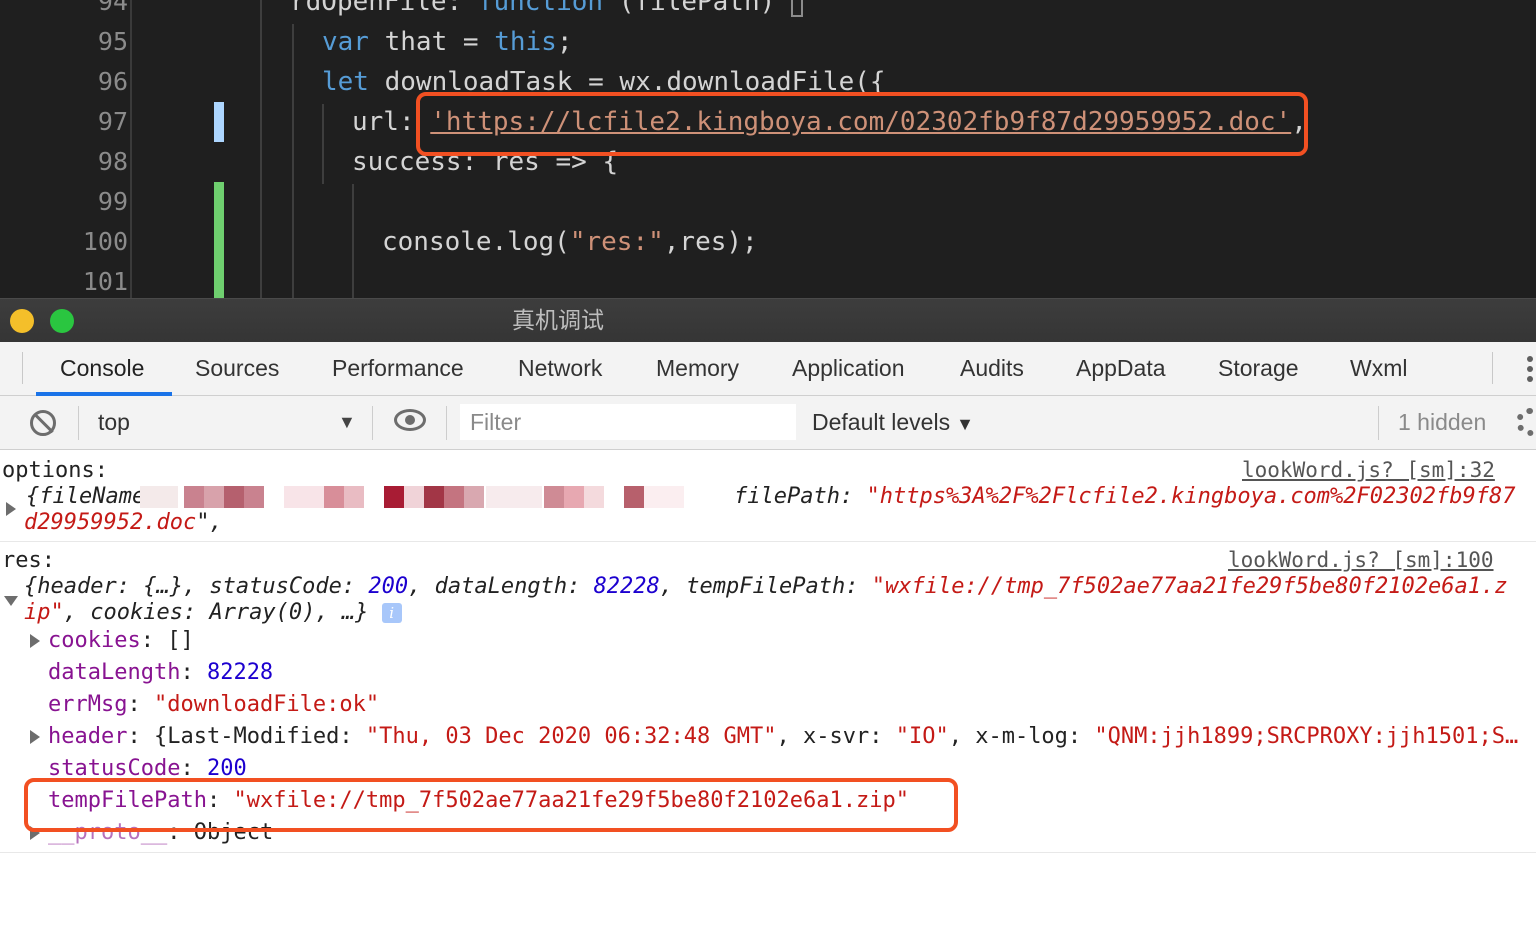 The image size is (1536, 942). Describe the element at coordinates (1442, 422) in the screenshot. I see `hidden-messages-count: 1 hidden` at that location.